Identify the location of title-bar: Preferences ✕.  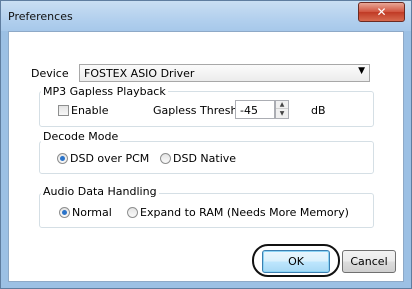
(206, 16).